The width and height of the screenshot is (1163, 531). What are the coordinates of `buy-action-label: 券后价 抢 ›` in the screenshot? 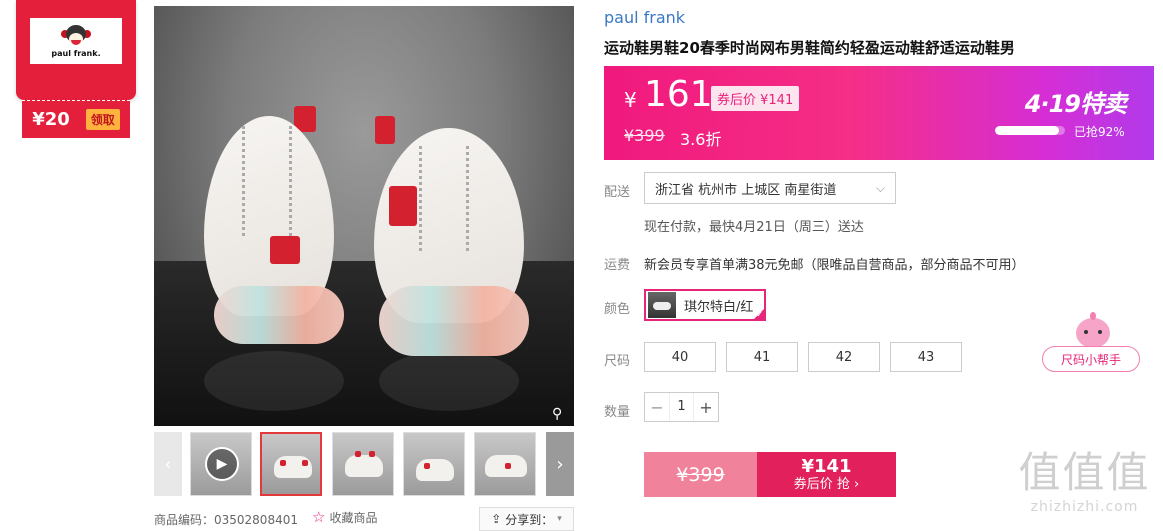 It's located at (826, 484).